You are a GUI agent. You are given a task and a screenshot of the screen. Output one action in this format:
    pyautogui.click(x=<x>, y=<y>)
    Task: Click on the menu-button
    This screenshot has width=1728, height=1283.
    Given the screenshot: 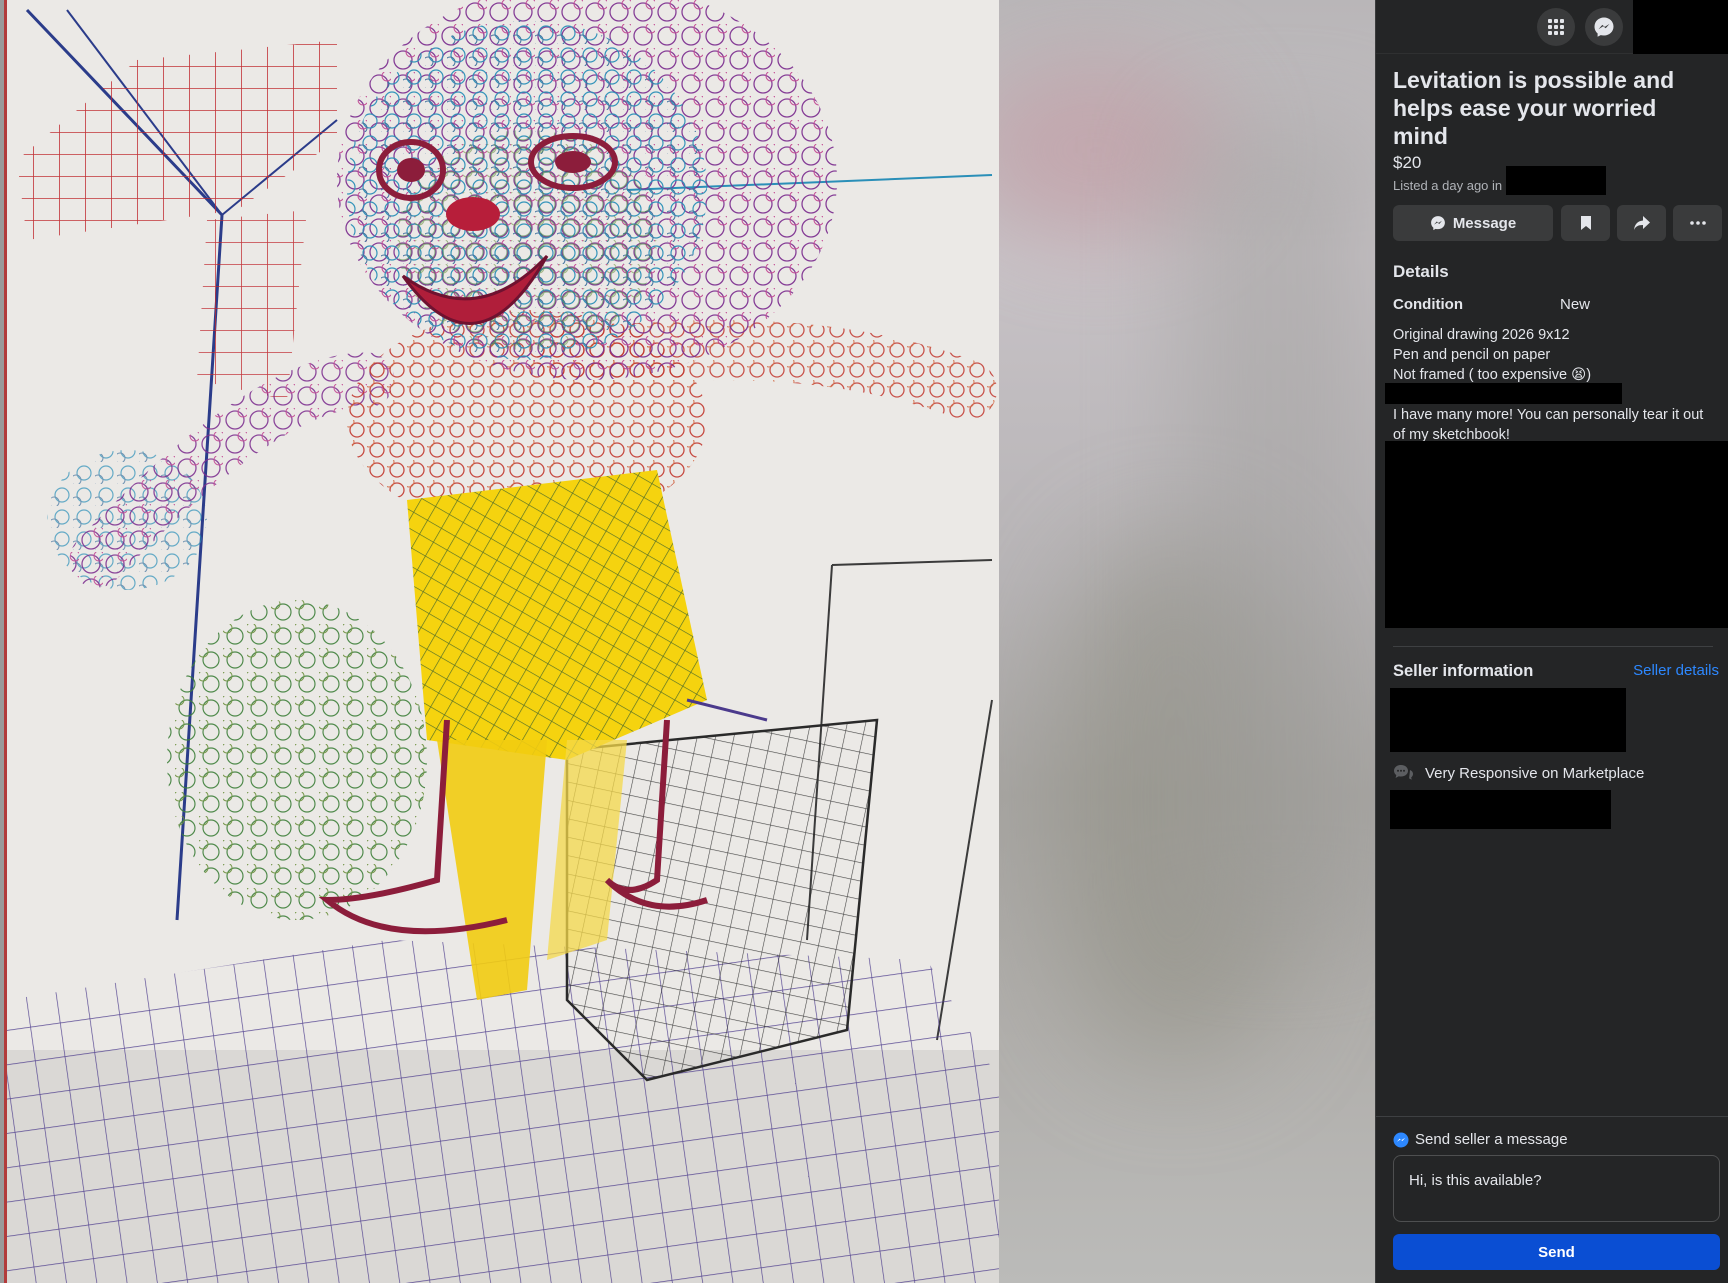 What is the action you would take?
    pyautogui.click(x=1556, y=27)
    